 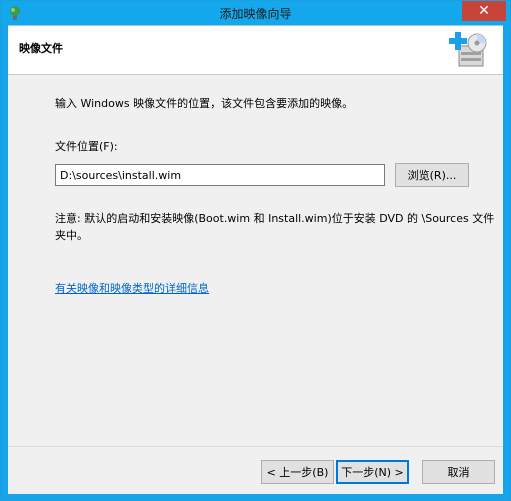 What do you see at coordinates (372, 472) in the screenshot?
I see `next-button: 下一步(N) >` at bounding box center [372, 472].